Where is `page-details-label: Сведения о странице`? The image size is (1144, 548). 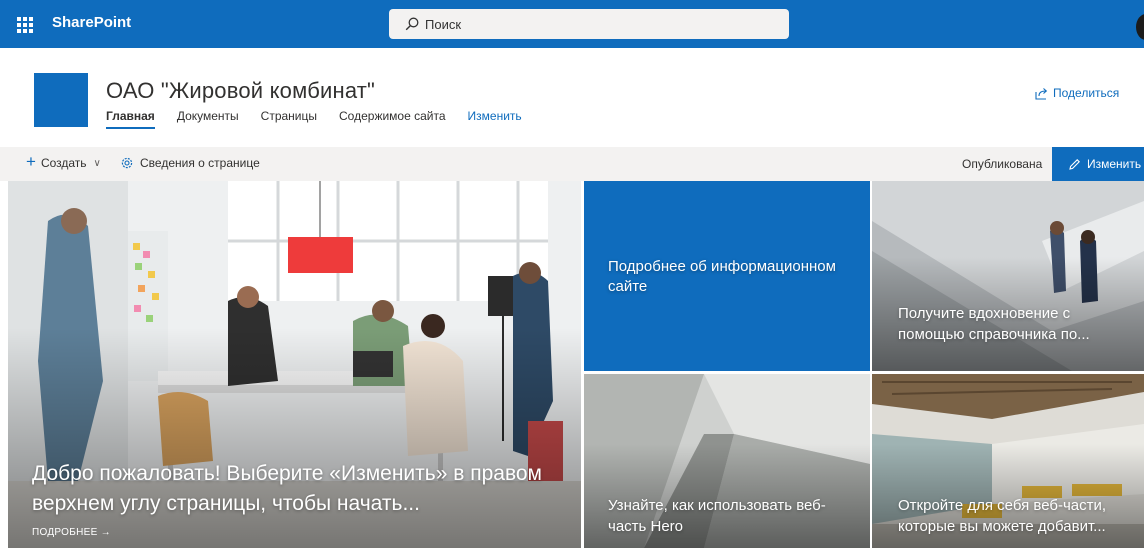 page-details-label: Сведения о странице is located at coordinates (200, 163).